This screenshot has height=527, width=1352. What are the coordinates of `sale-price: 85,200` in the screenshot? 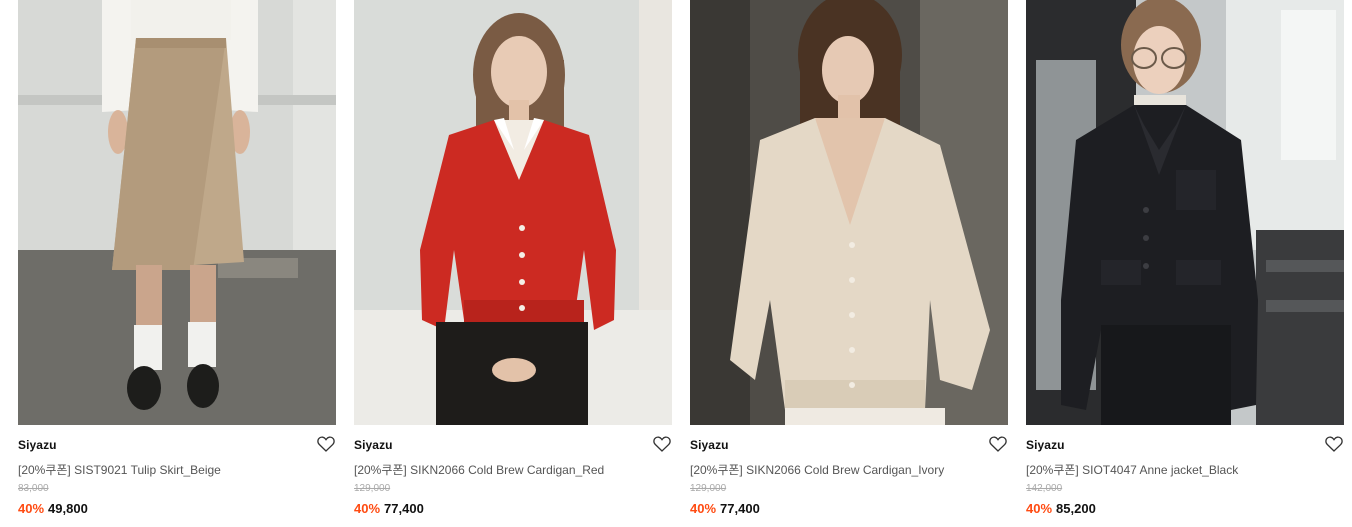 It's located at (1076, 508).